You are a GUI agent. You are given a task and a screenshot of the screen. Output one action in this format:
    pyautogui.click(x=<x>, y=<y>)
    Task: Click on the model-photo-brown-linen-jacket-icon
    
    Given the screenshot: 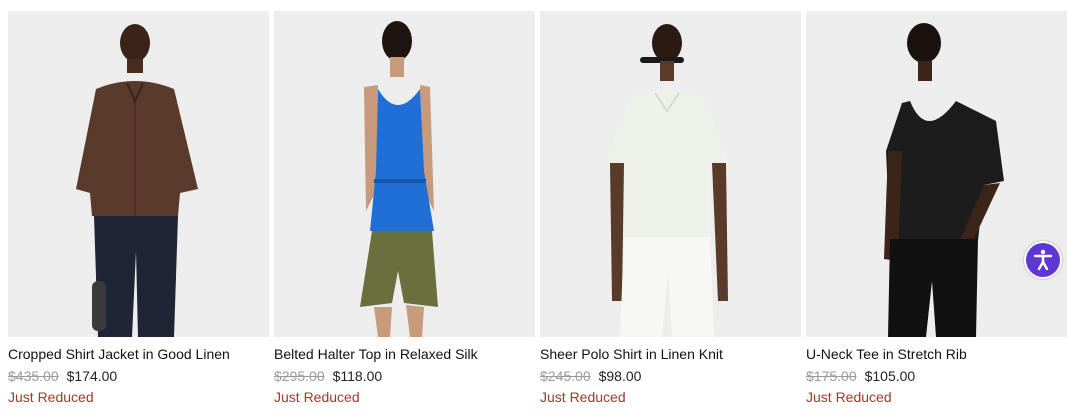 What is the action you would take?
    pyautogui.click(x=137, y=180)
    